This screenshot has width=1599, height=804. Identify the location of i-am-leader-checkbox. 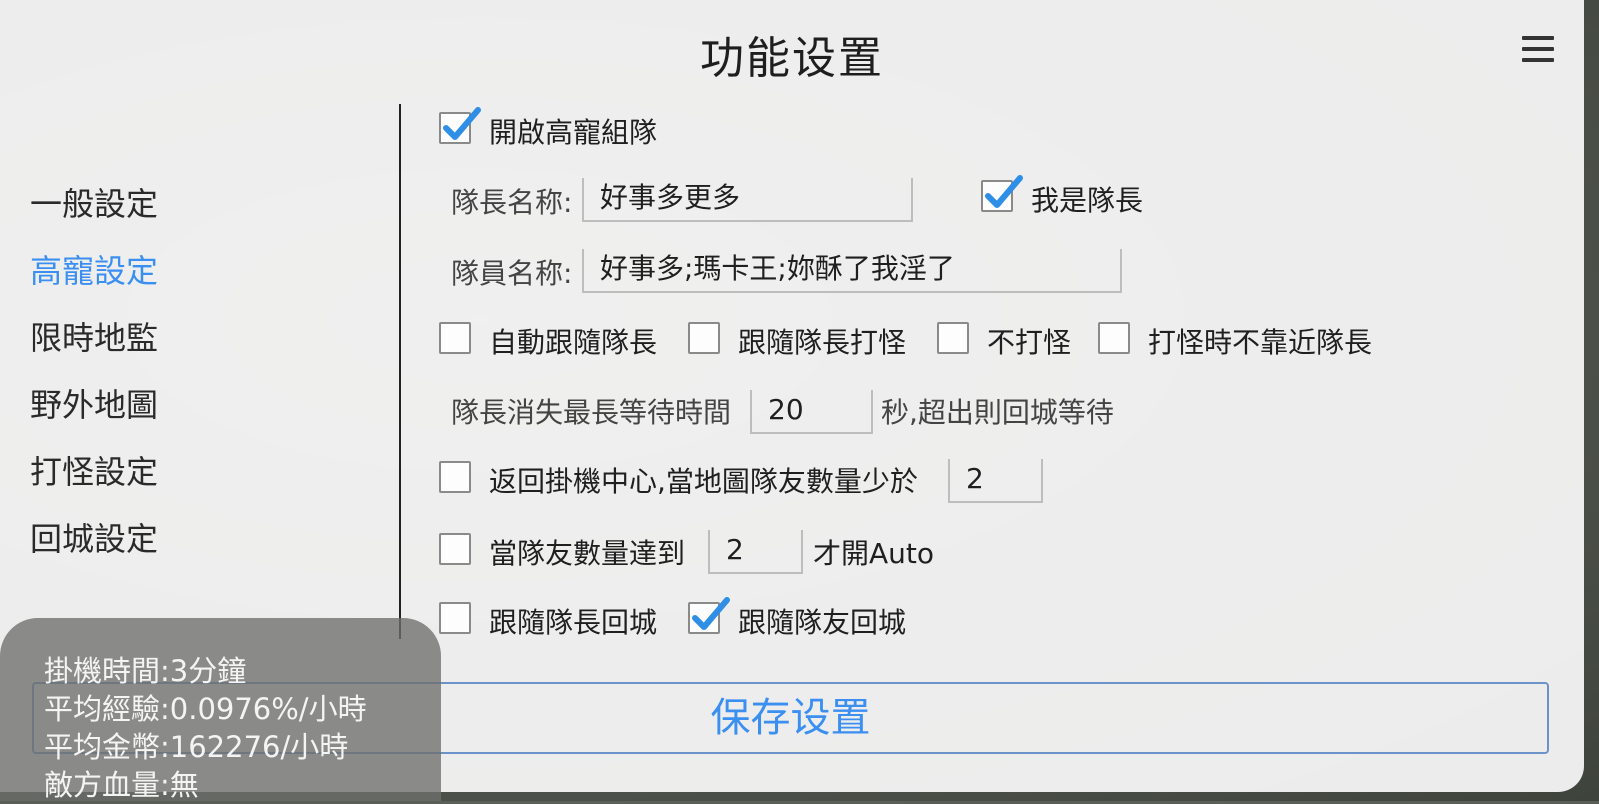
(1002, 193).